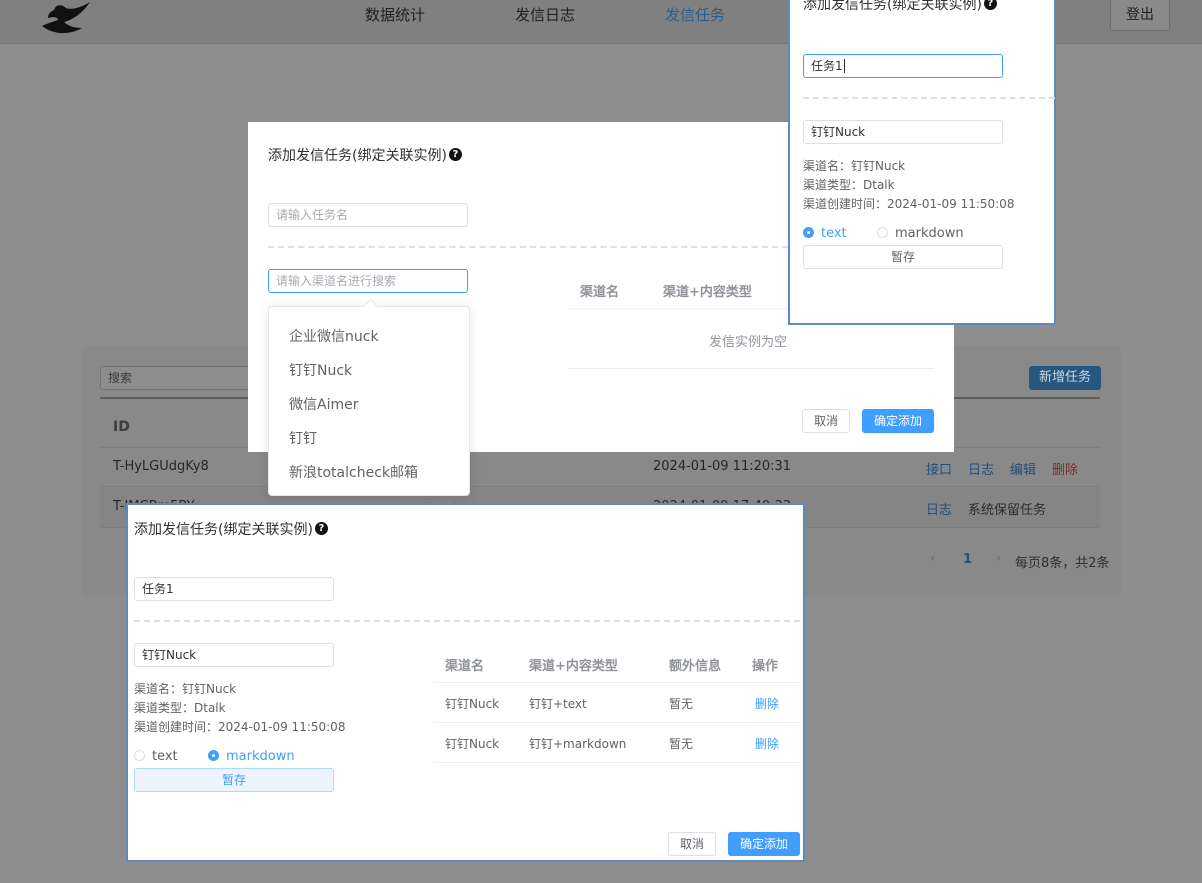 The height and width of the screenshot is (883, 1202). Describe the element at coordinates (395, 14) in the screenshot. I see `nav-item-stats: 数据统计` at that location.